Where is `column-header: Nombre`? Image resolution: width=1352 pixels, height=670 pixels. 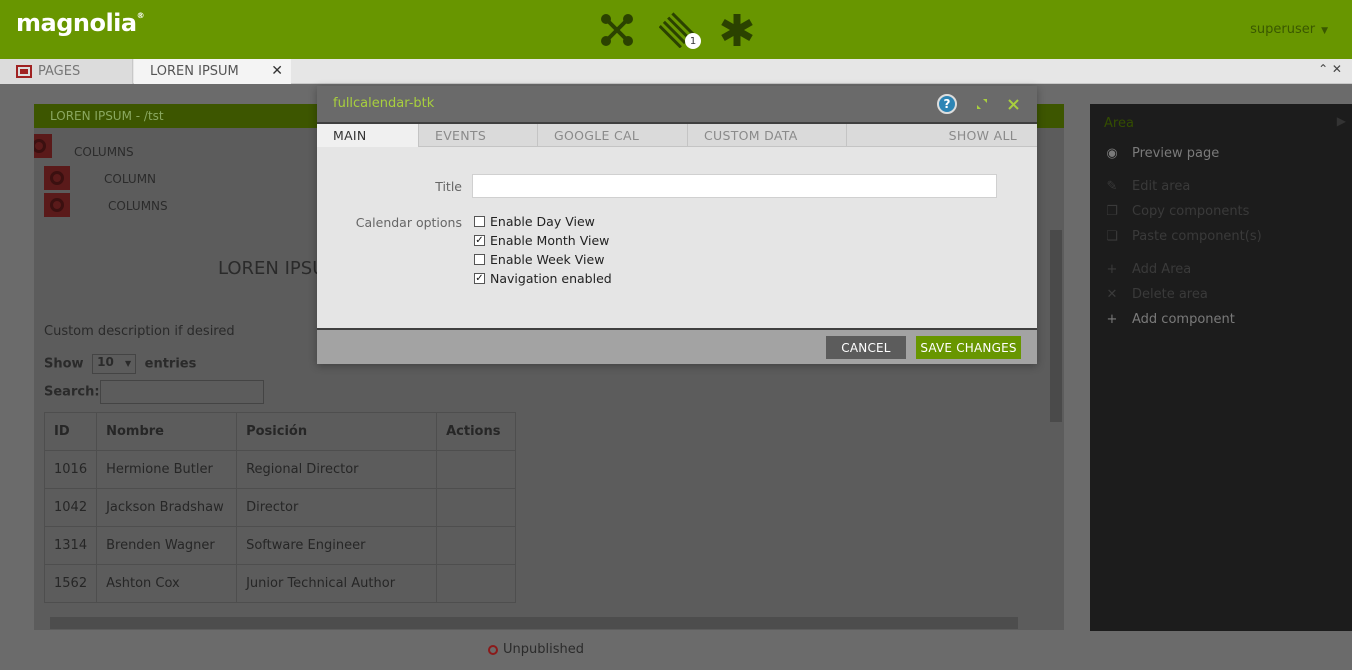
column-header: Nombre is located at coordinates (167, 431).